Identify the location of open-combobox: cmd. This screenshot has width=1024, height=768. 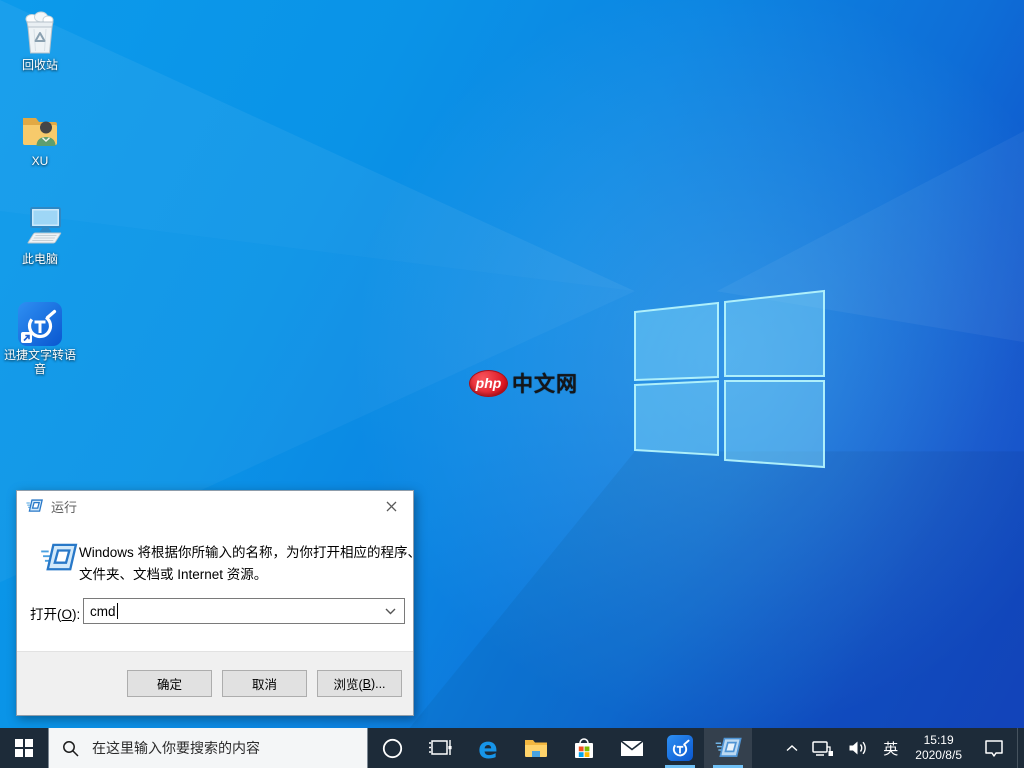
(244, 611).